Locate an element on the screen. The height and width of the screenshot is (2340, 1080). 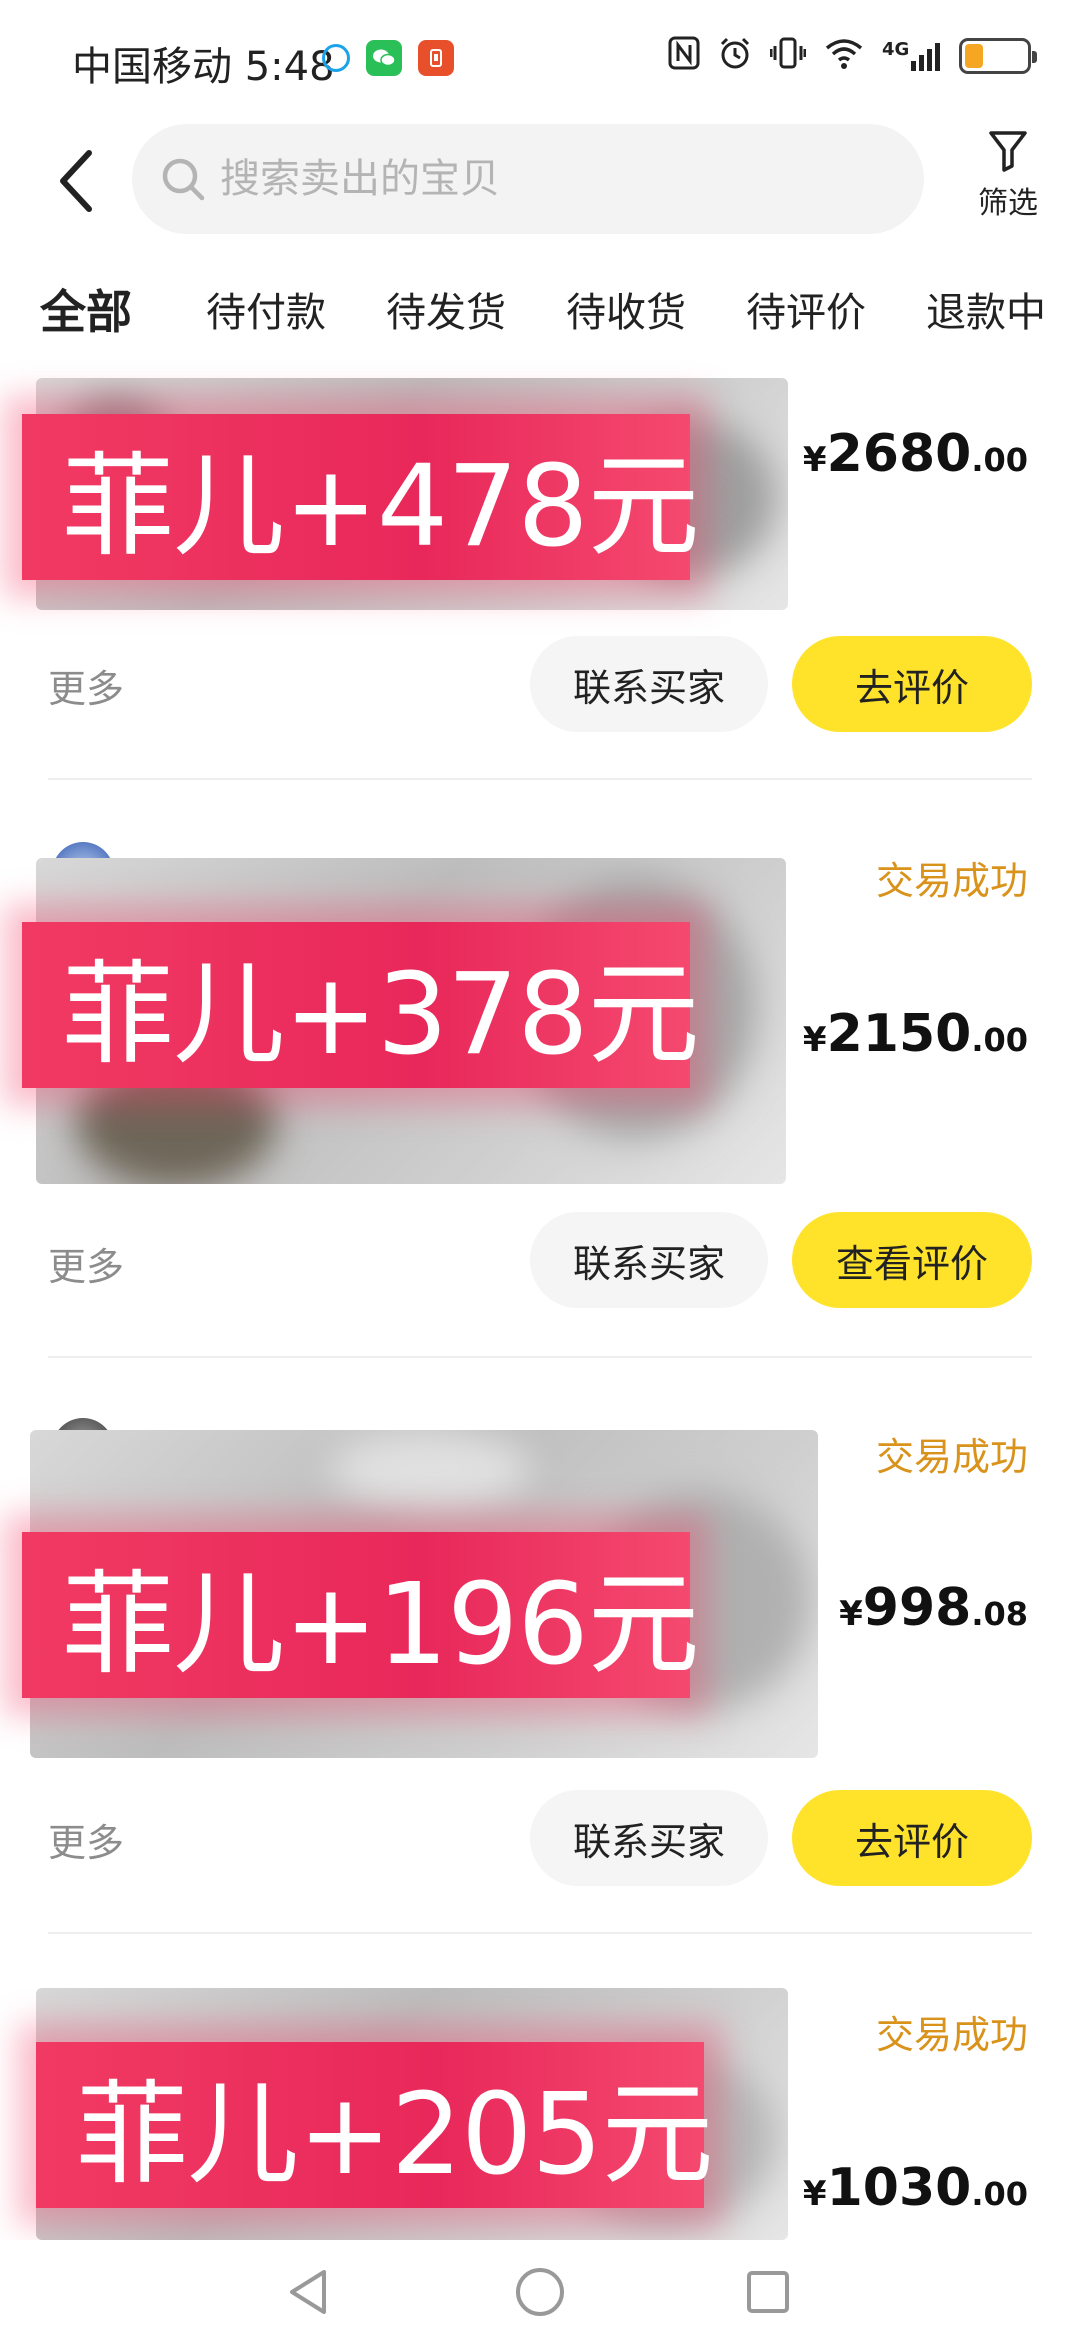
price-overlay-banner: 菲儿+378元 is located at coordinates (361, 1005).